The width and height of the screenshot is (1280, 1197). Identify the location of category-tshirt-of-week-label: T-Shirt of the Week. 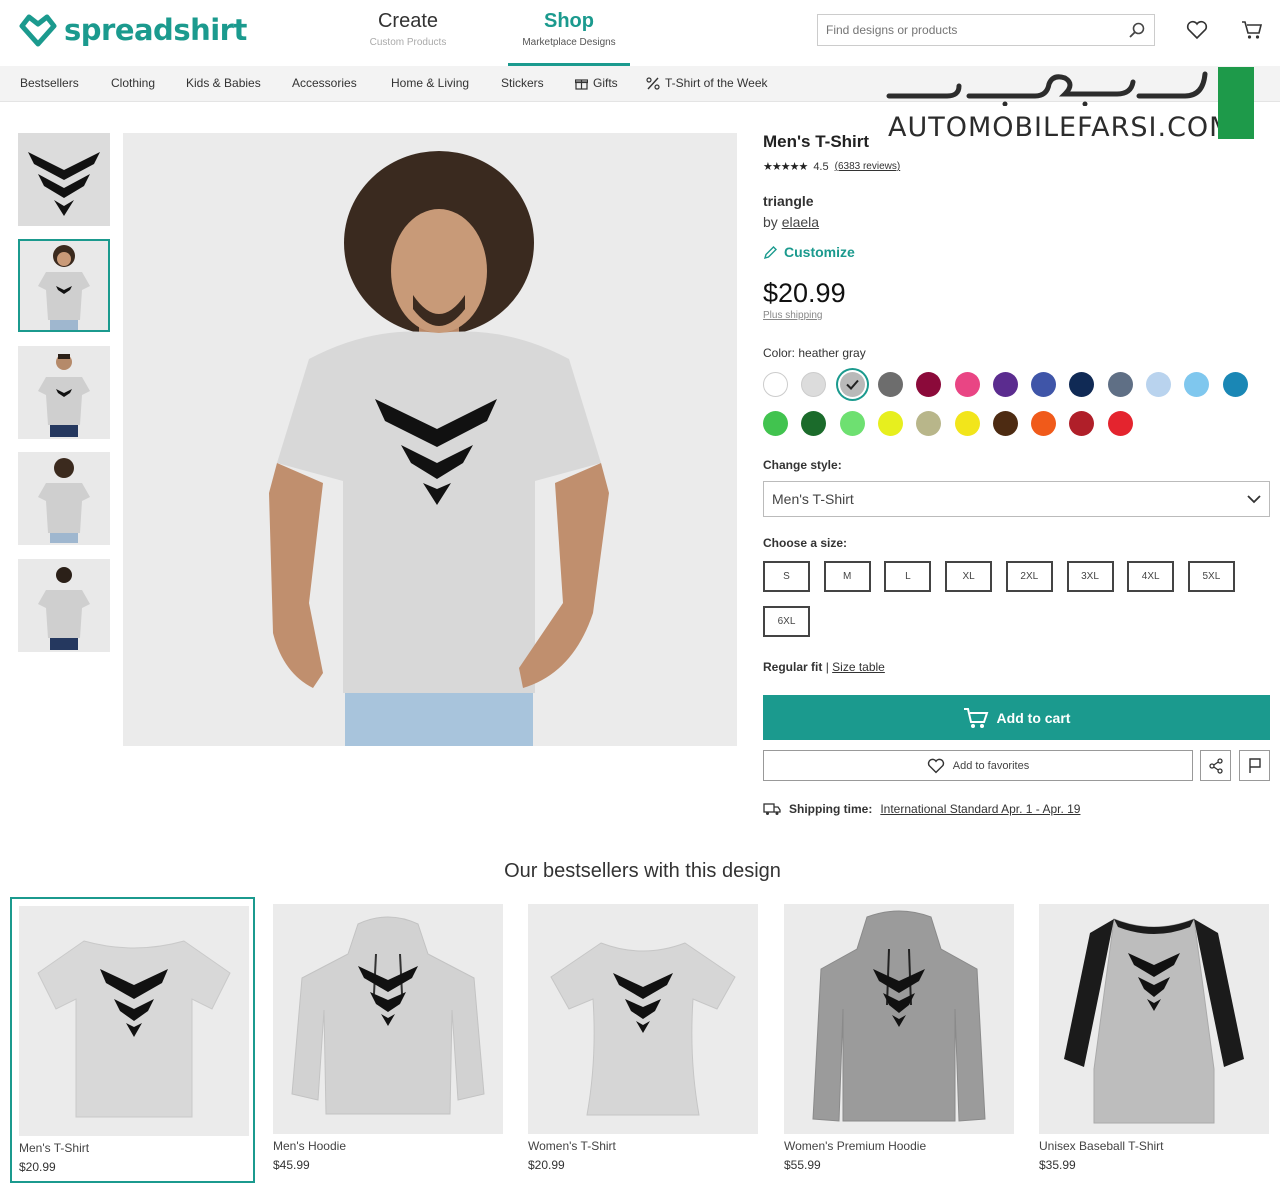
(716, 83).